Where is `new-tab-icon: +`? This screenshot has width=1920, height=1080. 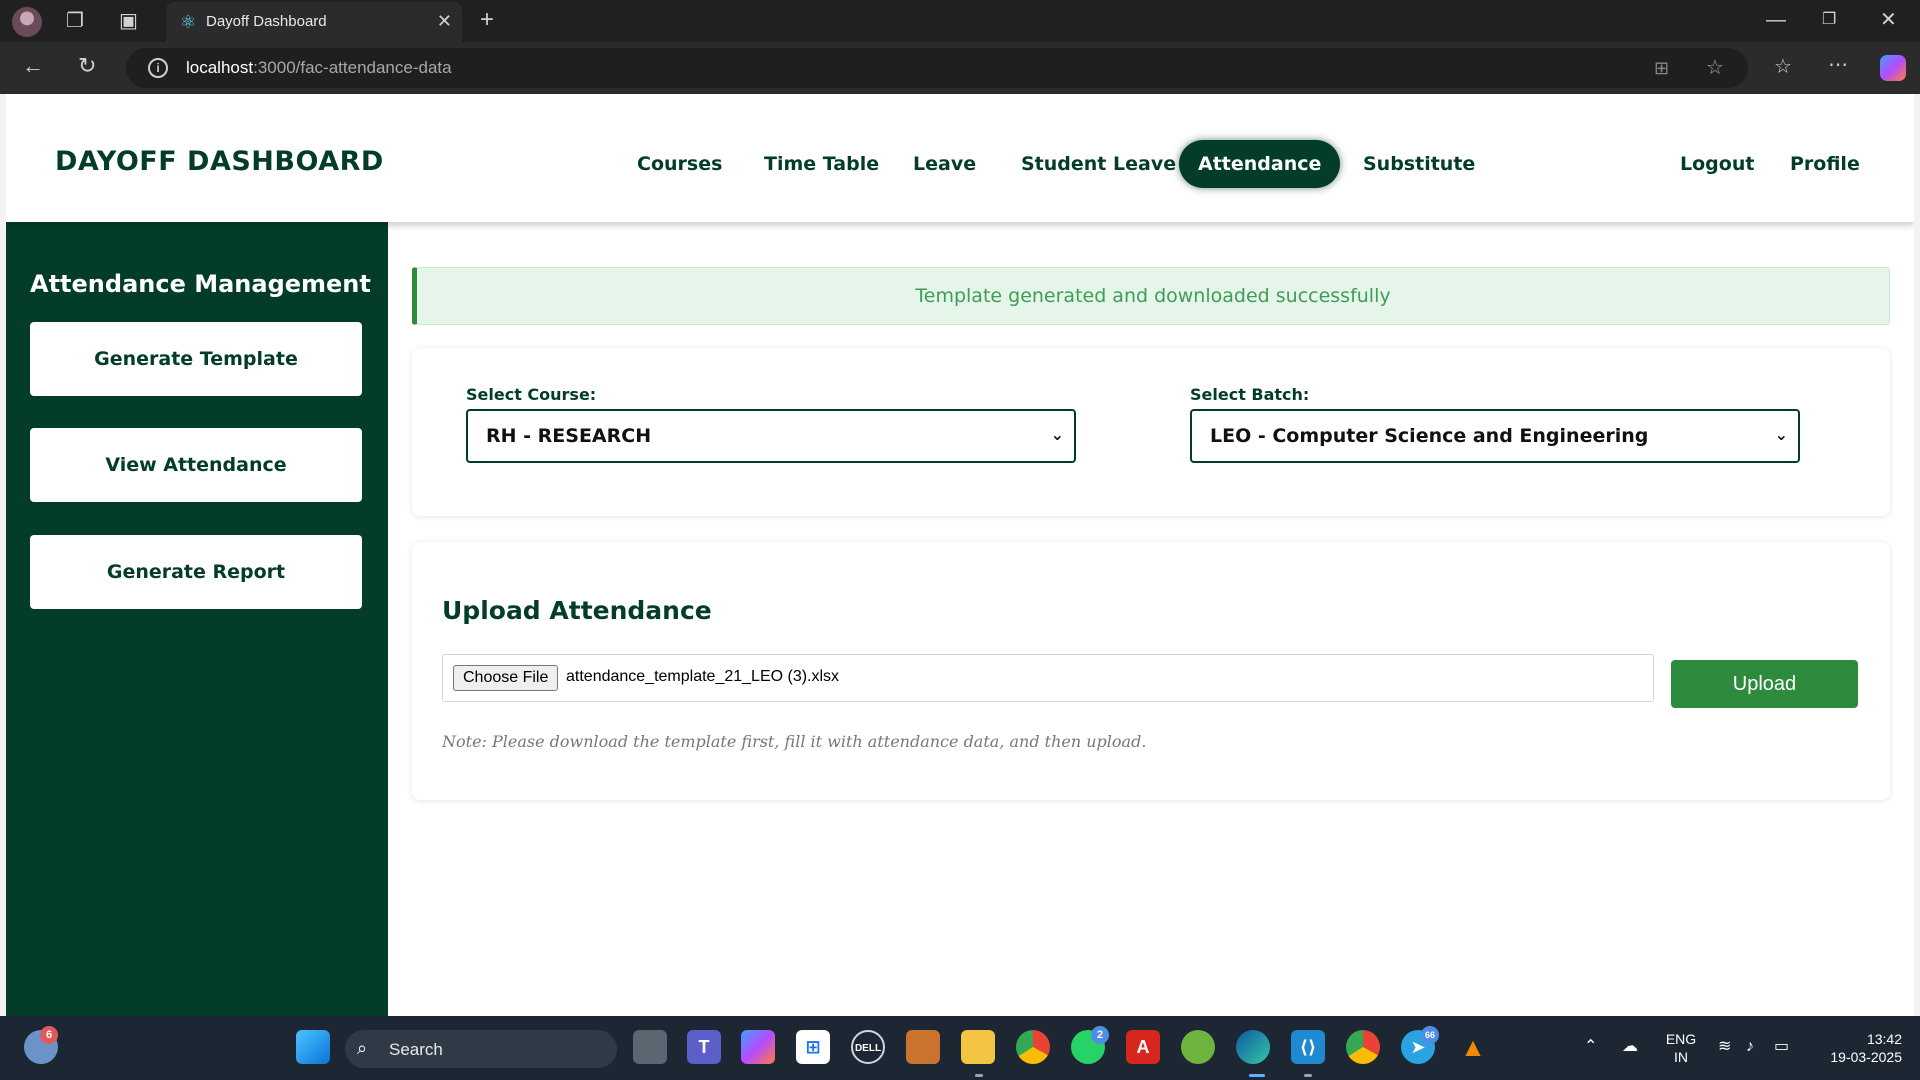 new-tab-icon: + is located at coordinates (487, 20).